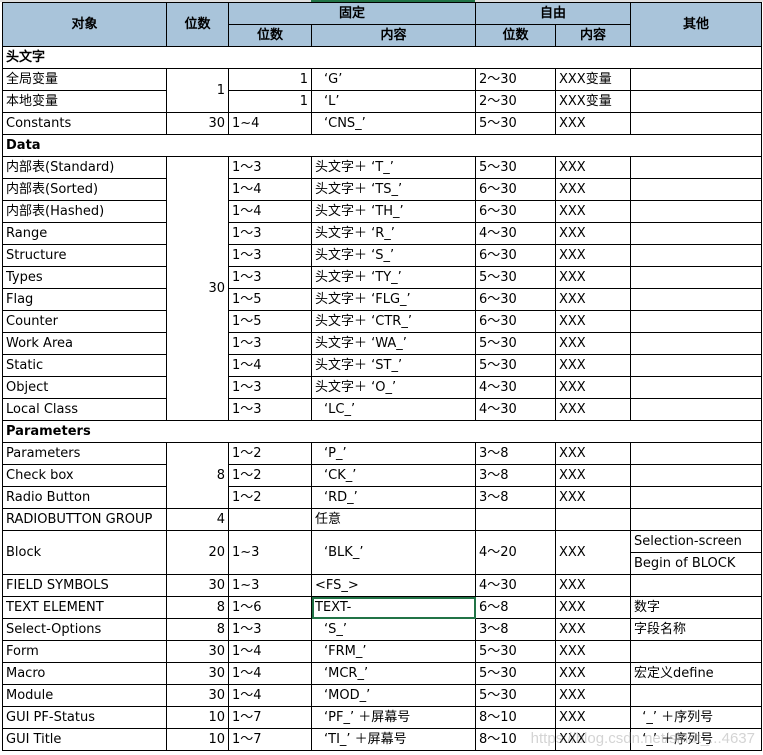  Describe the element at coordinates (393, 277) in the screenshot. I see `fixed-content-cell: 头文字＋ ‘TY_’` at that location.